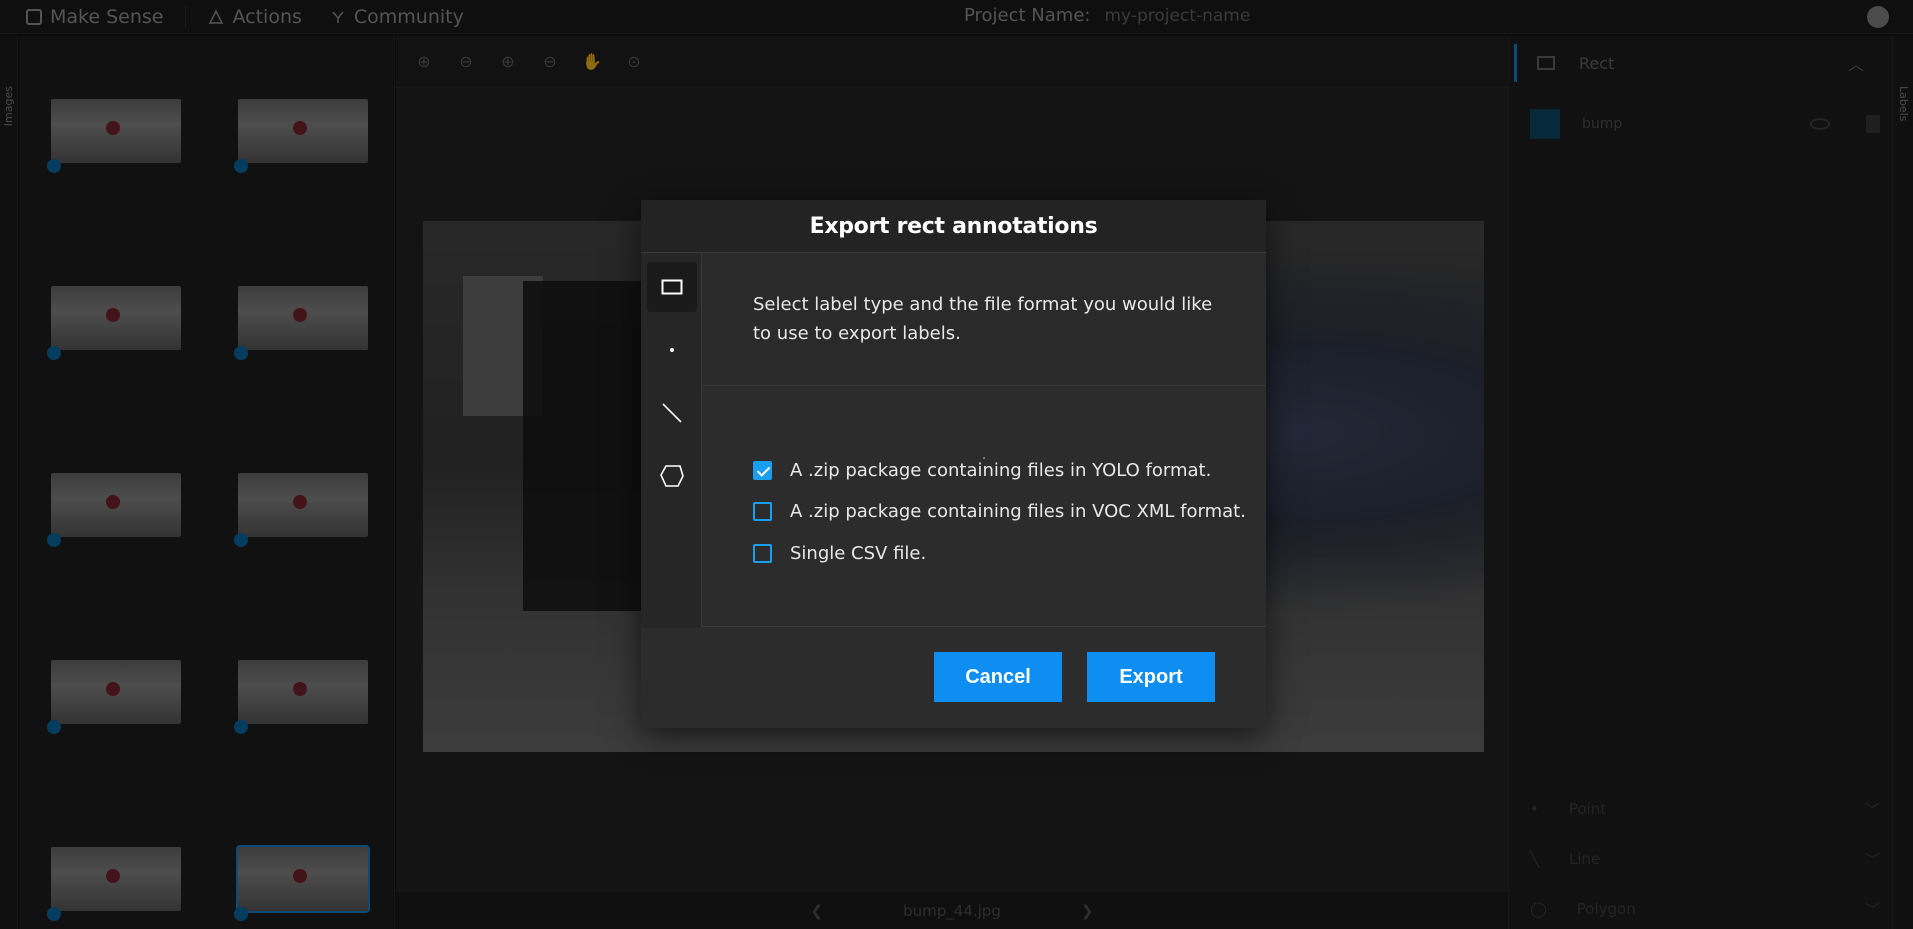 This screenshot has width=1913, height=929. I want to click on point-icon, so click(672, 350).